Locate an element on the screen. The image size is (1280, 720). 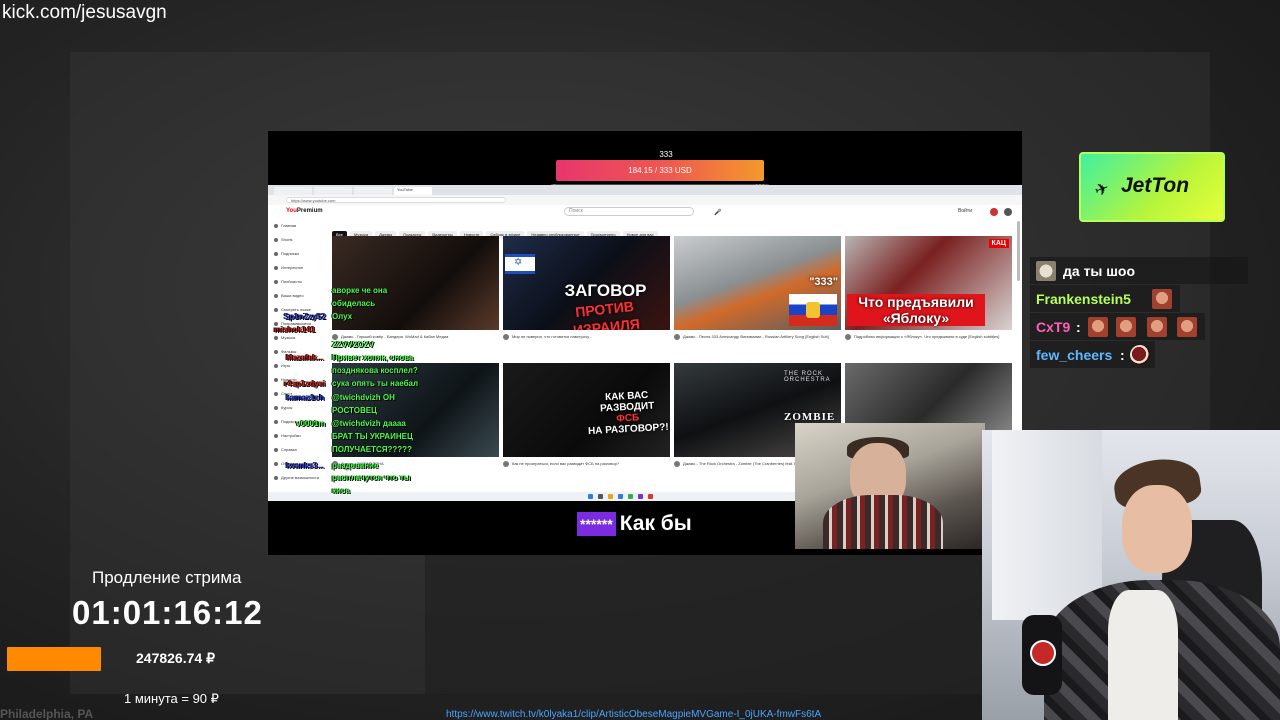
donation-goal-progress: 184.15 / 333 USD is located at coordinates (660, 170).